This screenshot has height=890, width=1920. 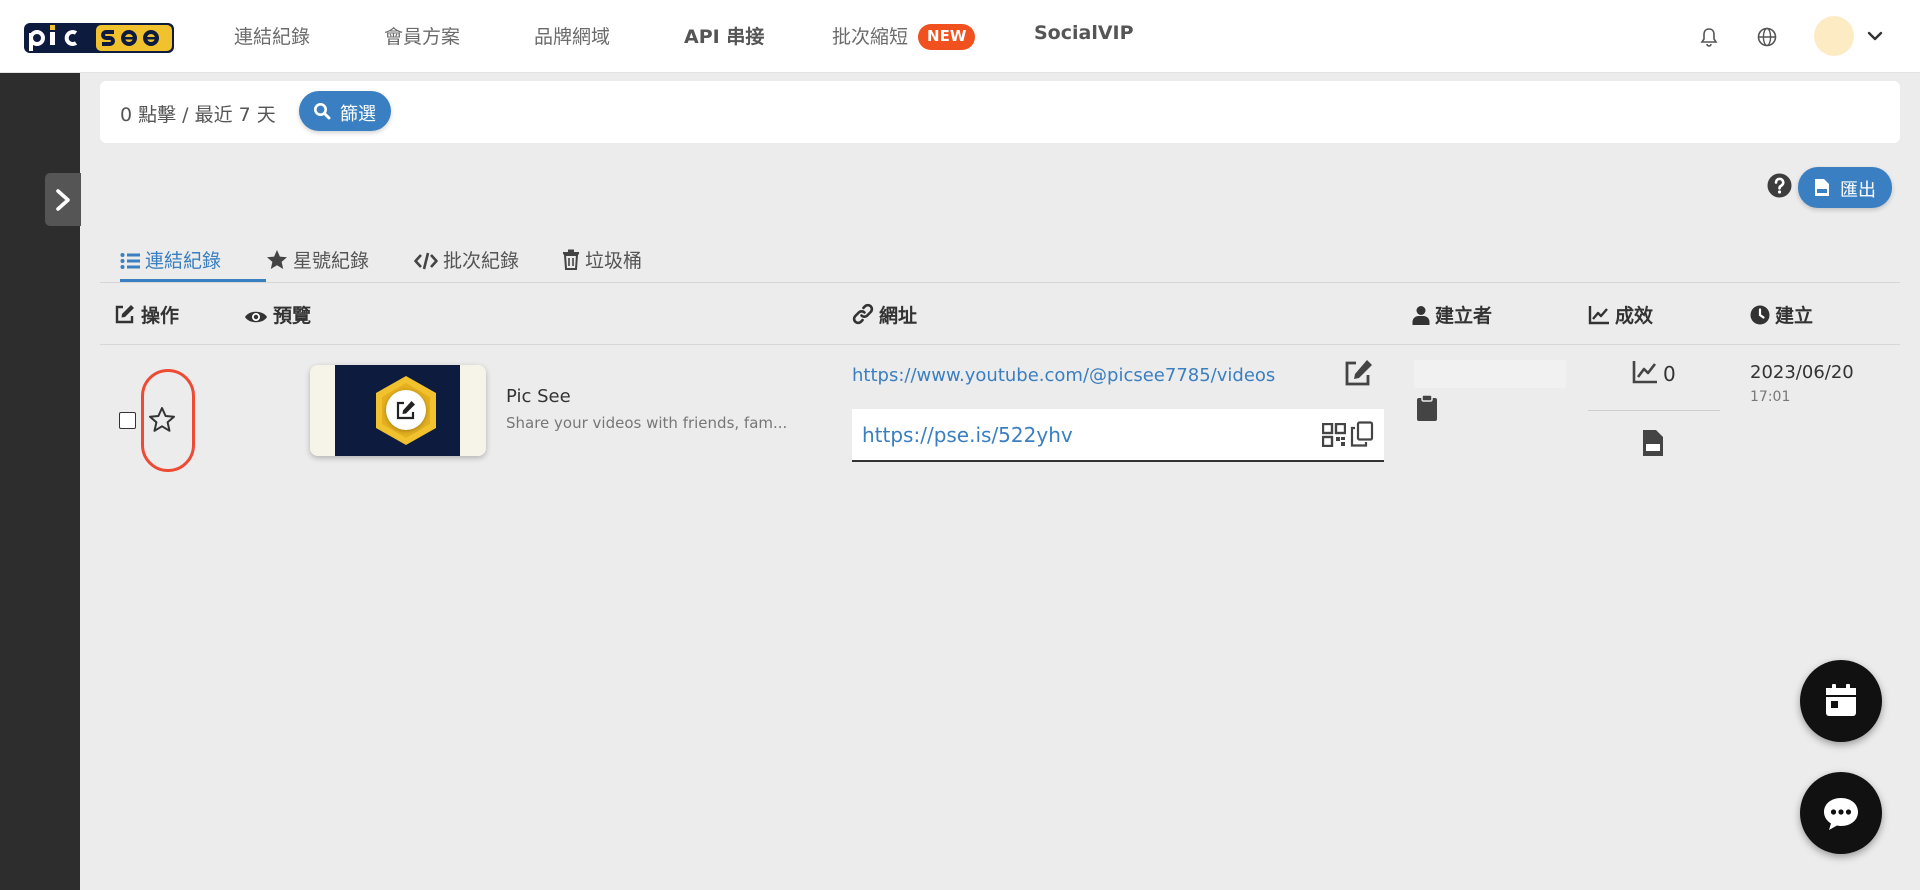 I want to click on star-filled-icon, so click(x=277, y=259).